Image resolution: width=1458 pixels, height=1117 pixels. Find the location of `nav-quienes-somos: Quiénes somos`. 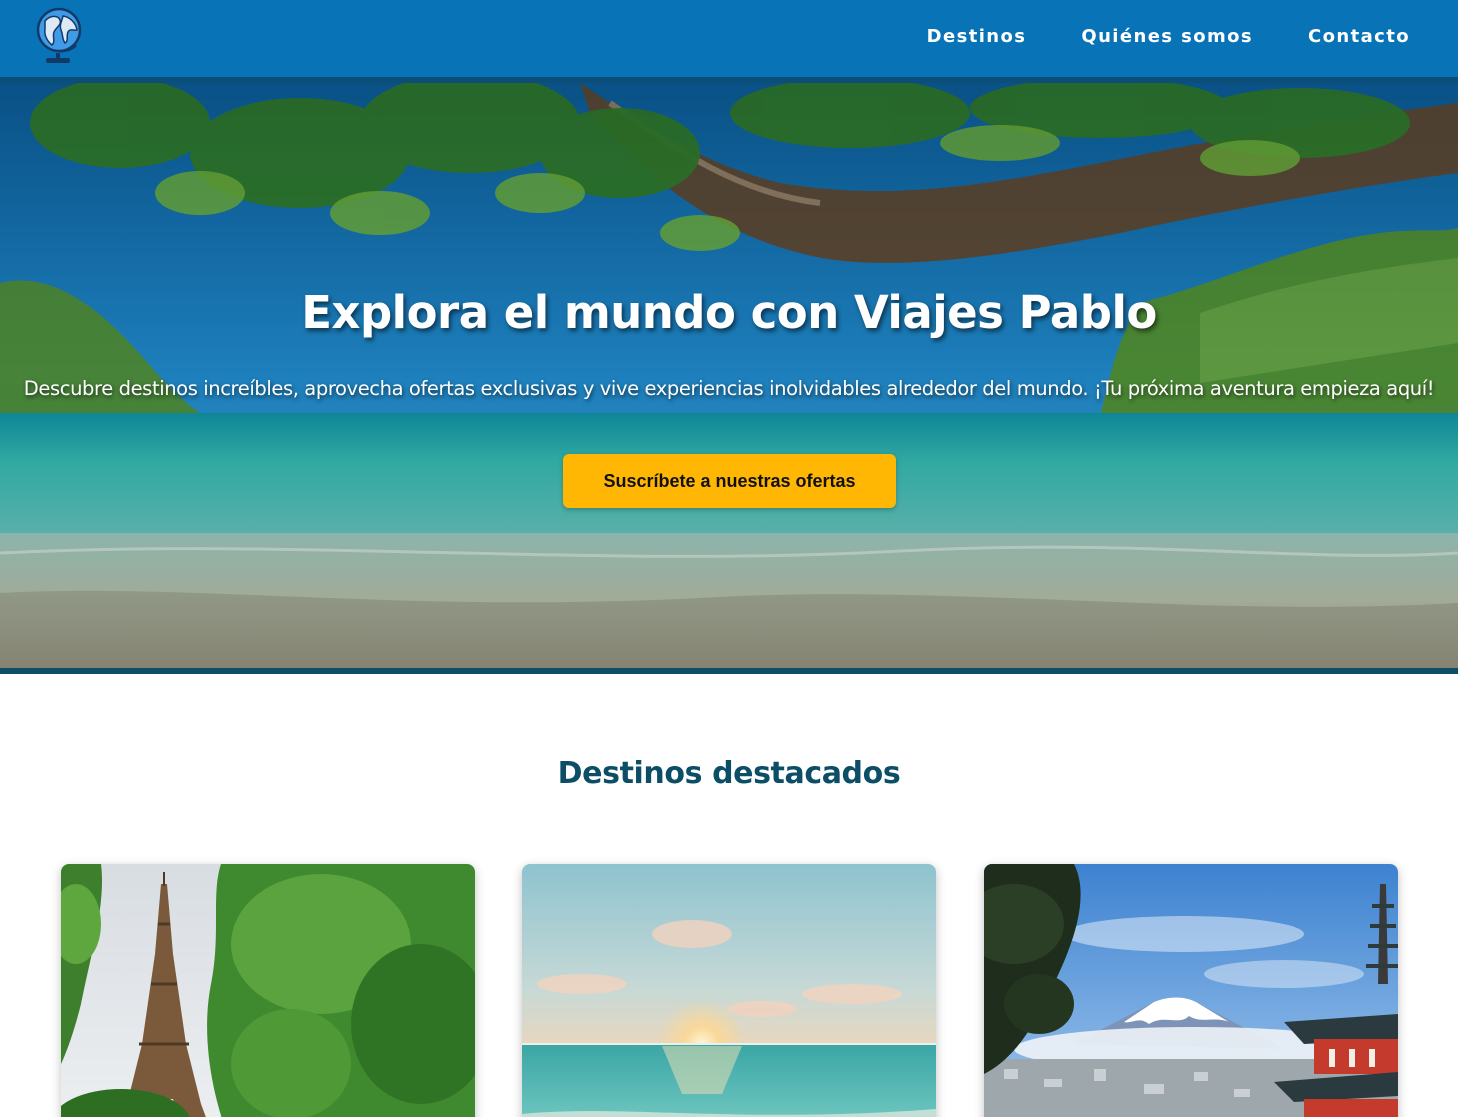

nav-quienes-somos: Quiénes somos is located at coordinates (1167, 36).